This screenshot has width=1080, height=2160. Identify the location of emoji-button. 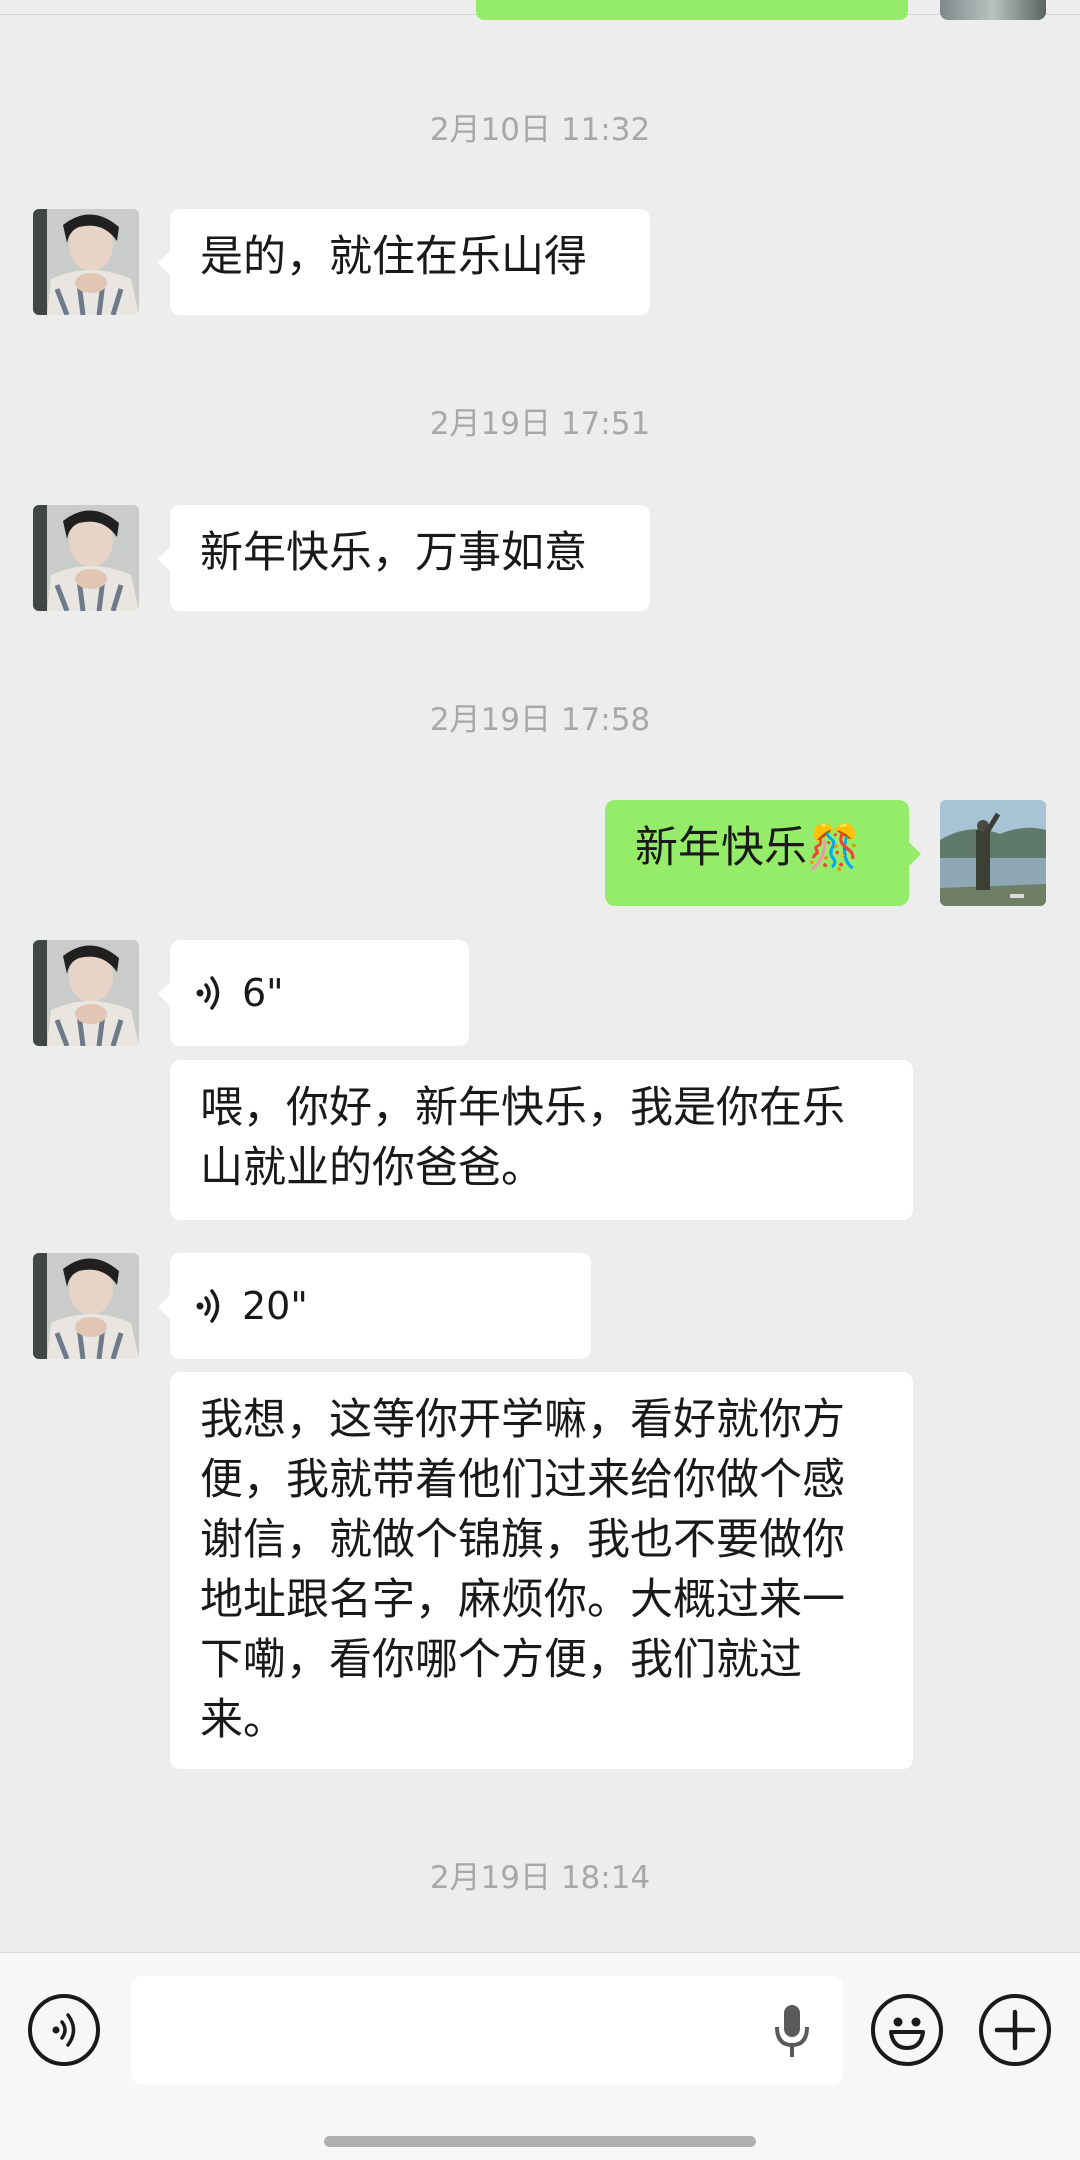
(907, 2030).